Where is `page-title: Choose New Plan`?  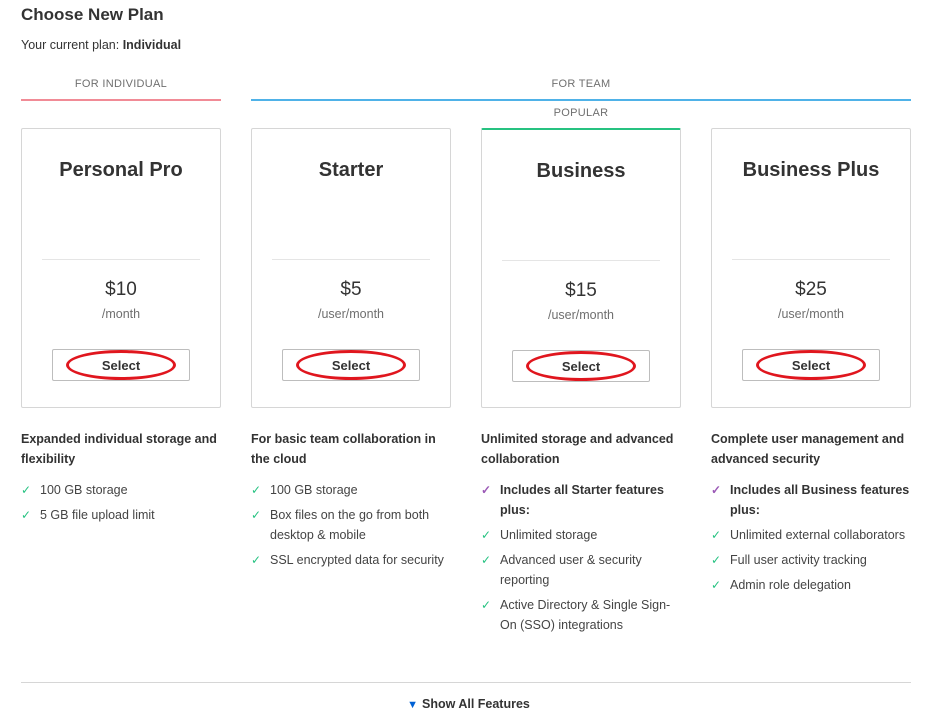
page-title: Choose New Plan is located at coordinates (92, 14).